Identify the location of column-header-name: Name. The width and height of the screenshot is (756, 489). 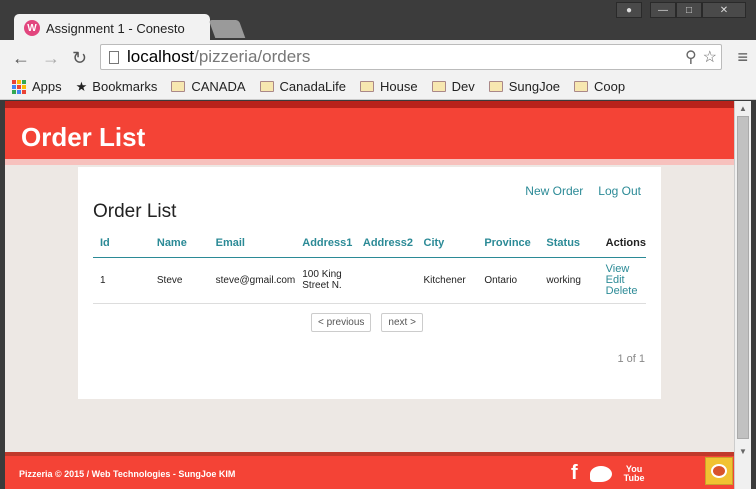
(179, 243).